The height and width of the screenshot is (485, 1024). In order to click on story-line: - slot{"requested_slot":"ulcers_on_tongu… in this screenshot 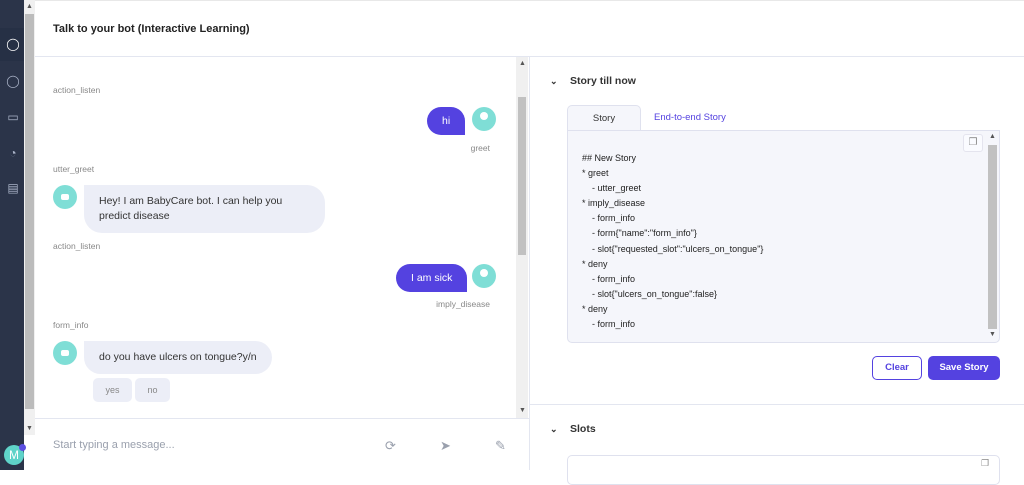, I will do `click(673, 248)`.